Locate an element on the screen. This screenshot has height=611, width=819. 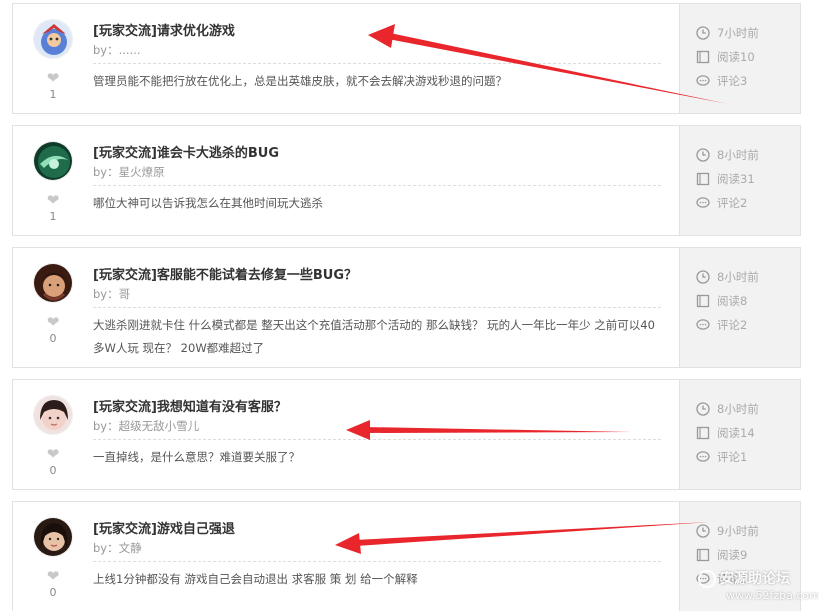
post-title: [玩家交流]客服能不能试着去修复一些BUG？ is located at coordinates (225, 273).